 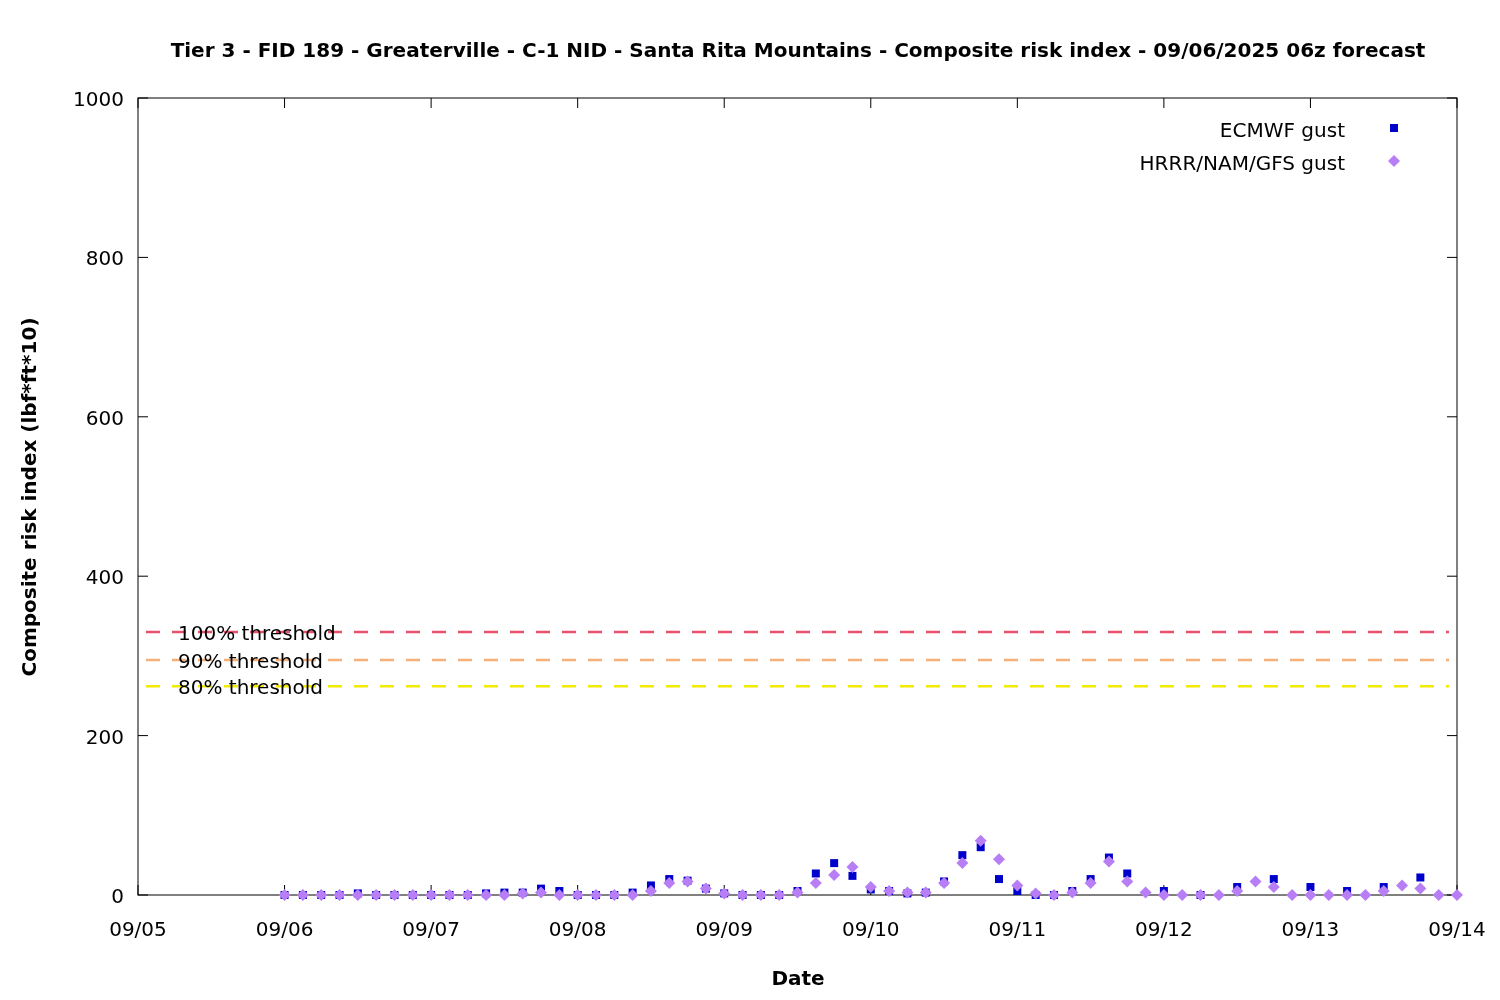 I want to click on x-tick-label: 09/06, so click(x=284, y=929).